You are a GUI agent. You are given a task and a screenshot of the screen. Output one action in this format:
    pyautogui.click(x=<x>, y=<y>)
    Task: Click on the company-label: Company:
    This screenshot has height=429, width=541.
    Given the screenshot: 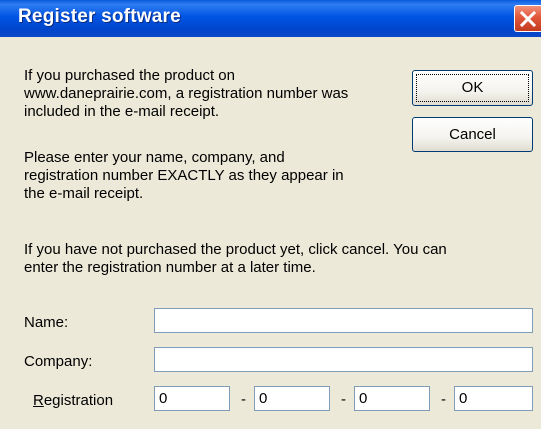 What is the action you would take?
    pyautogui.click(x=58, y=361)
    